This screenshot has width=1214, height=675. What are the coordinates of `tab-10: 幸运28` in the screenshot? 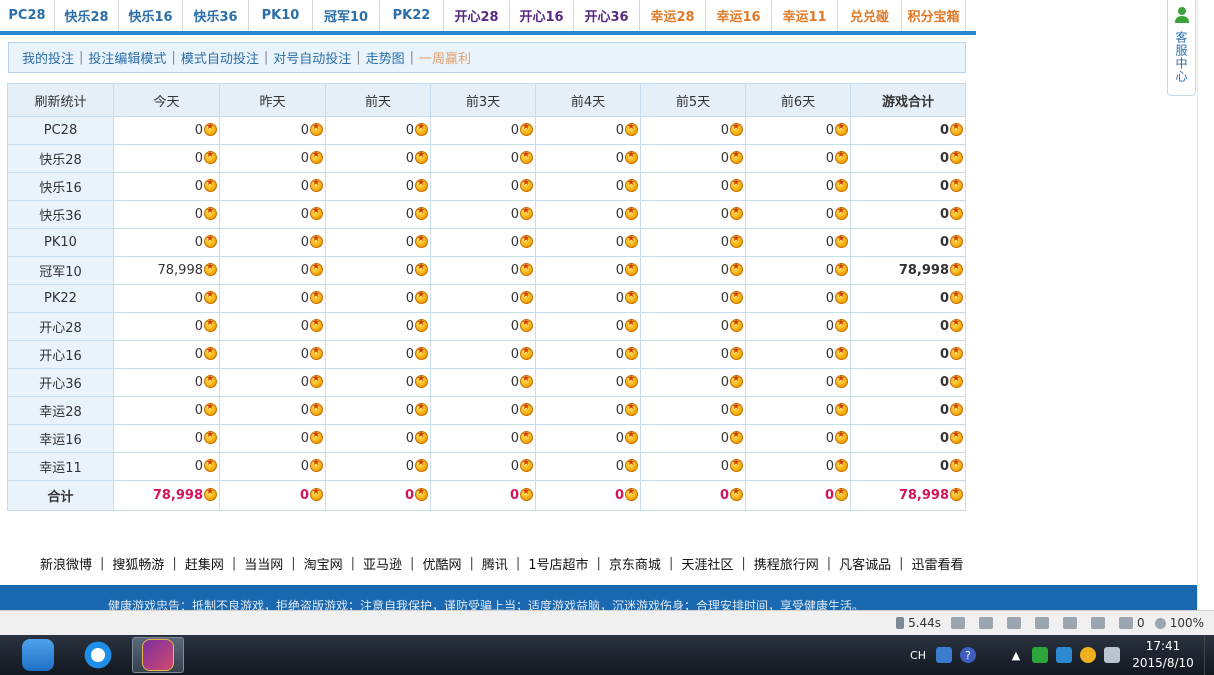 It's located at (673, 15).